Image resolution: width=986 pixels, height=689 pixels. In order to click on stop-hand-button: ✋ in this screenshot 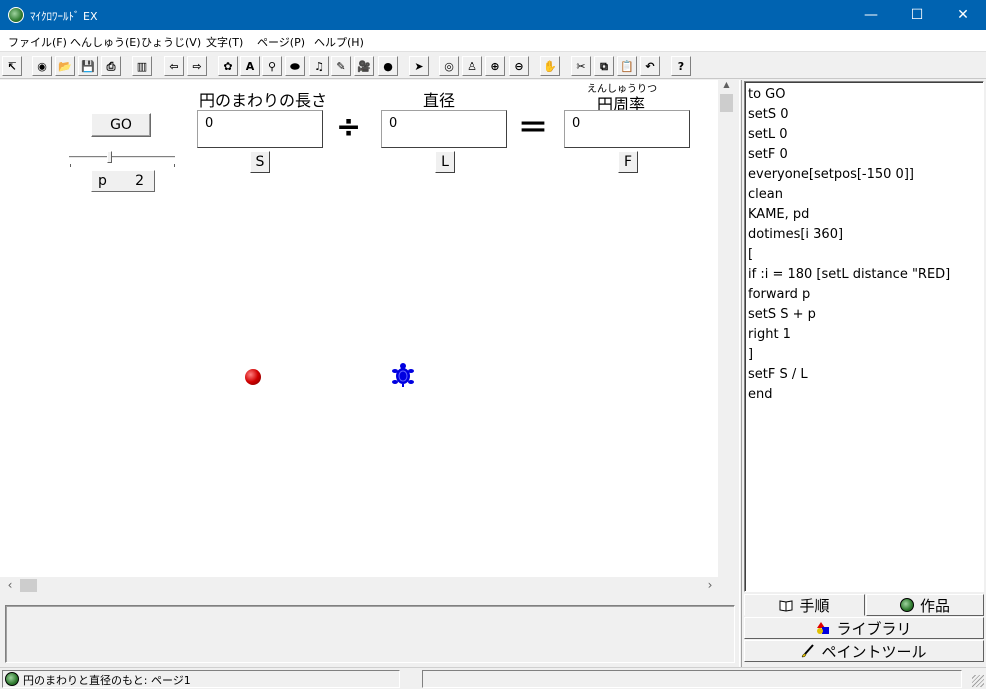, I will do `click(550, 66)`.